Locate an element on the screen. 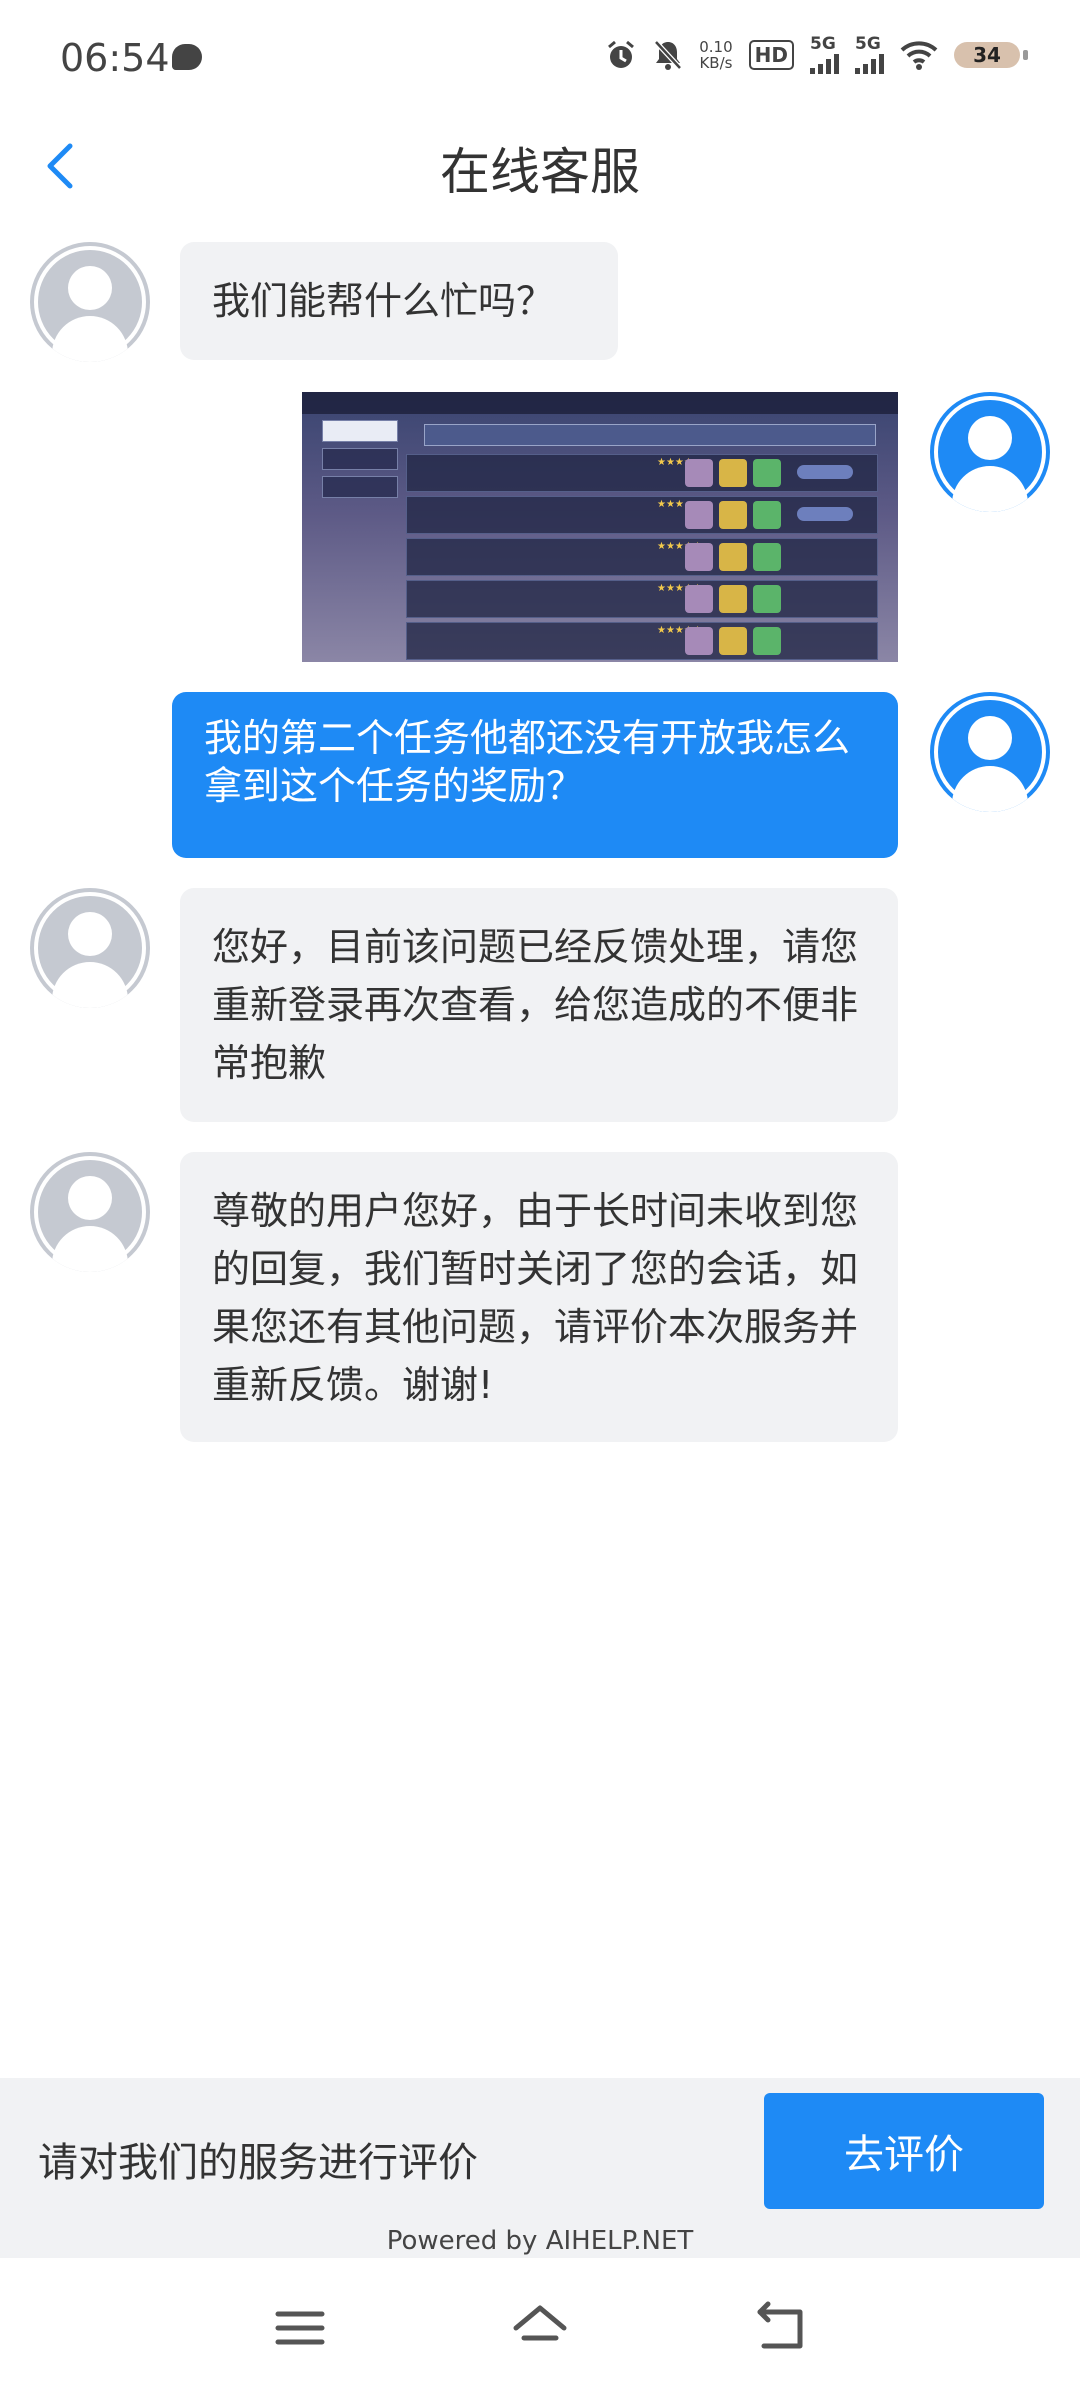 This screenshot has height=2388, width=1080. status-icons: 0.10 KB/s HD 5G 5G 34 is located at coordinates (816, 55).